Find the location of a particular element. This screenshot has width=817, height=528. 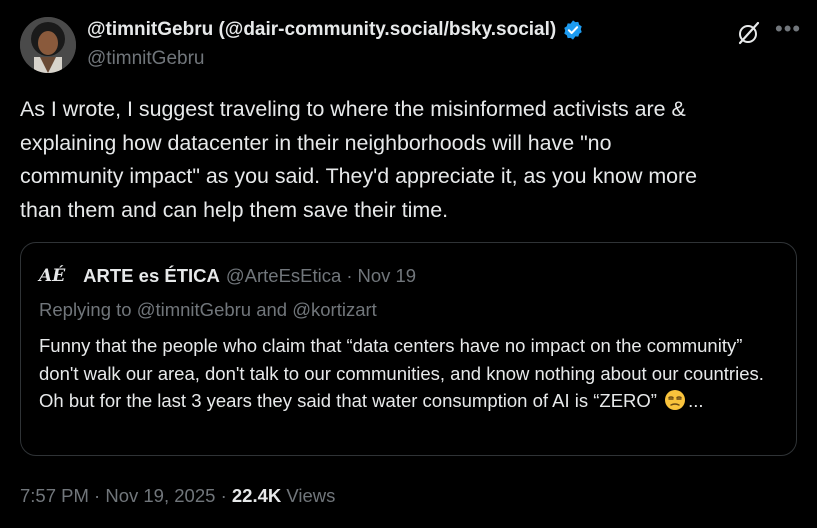

quoted-tweet-header: AÉ ARTE es ÉTICA @ArteEsEtica · Nov 19 is located at coordinates (227, 276).